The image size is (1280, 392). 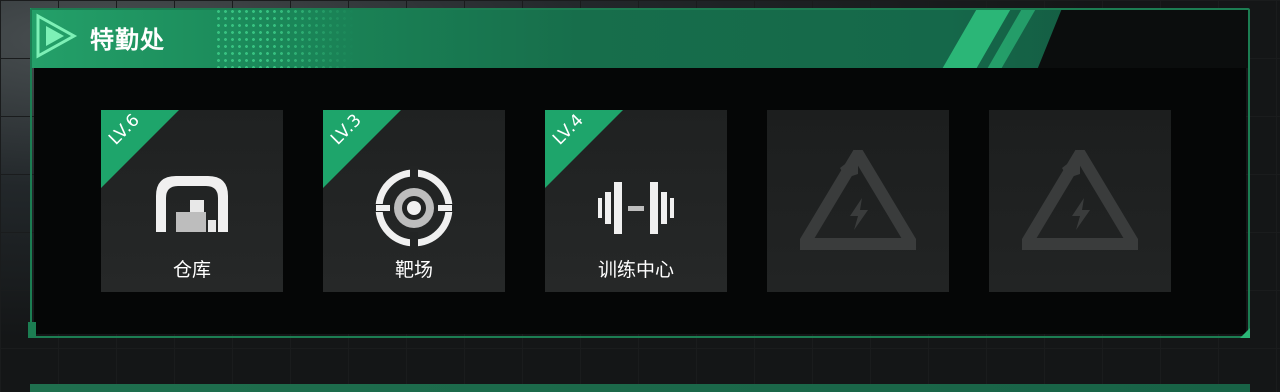 What do you see at coordinates (414, 208) in the screenshot?
I see `target-icon` at bounding box center [414, 208].